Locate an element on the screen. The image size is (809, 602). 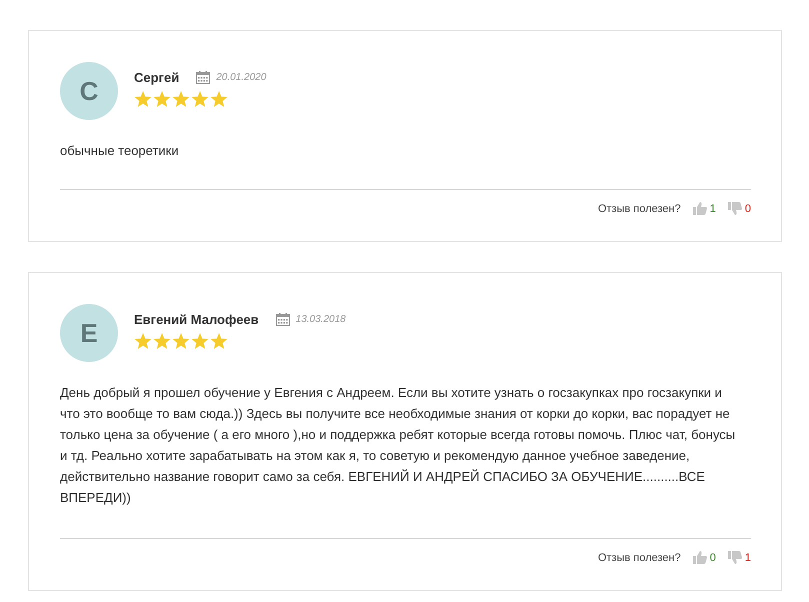
avatar: Е is located at coordinates (89, 333).